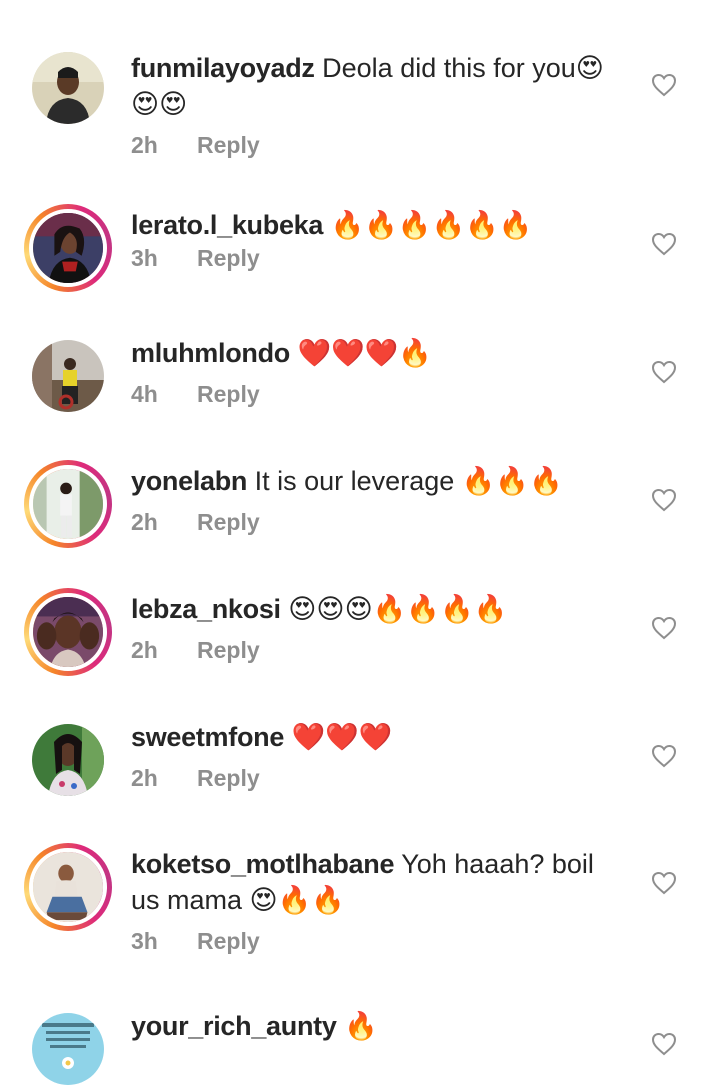 The image size is (720, 1085). I want to click on comment-username: lebza_nkosi, so click(206, 609).